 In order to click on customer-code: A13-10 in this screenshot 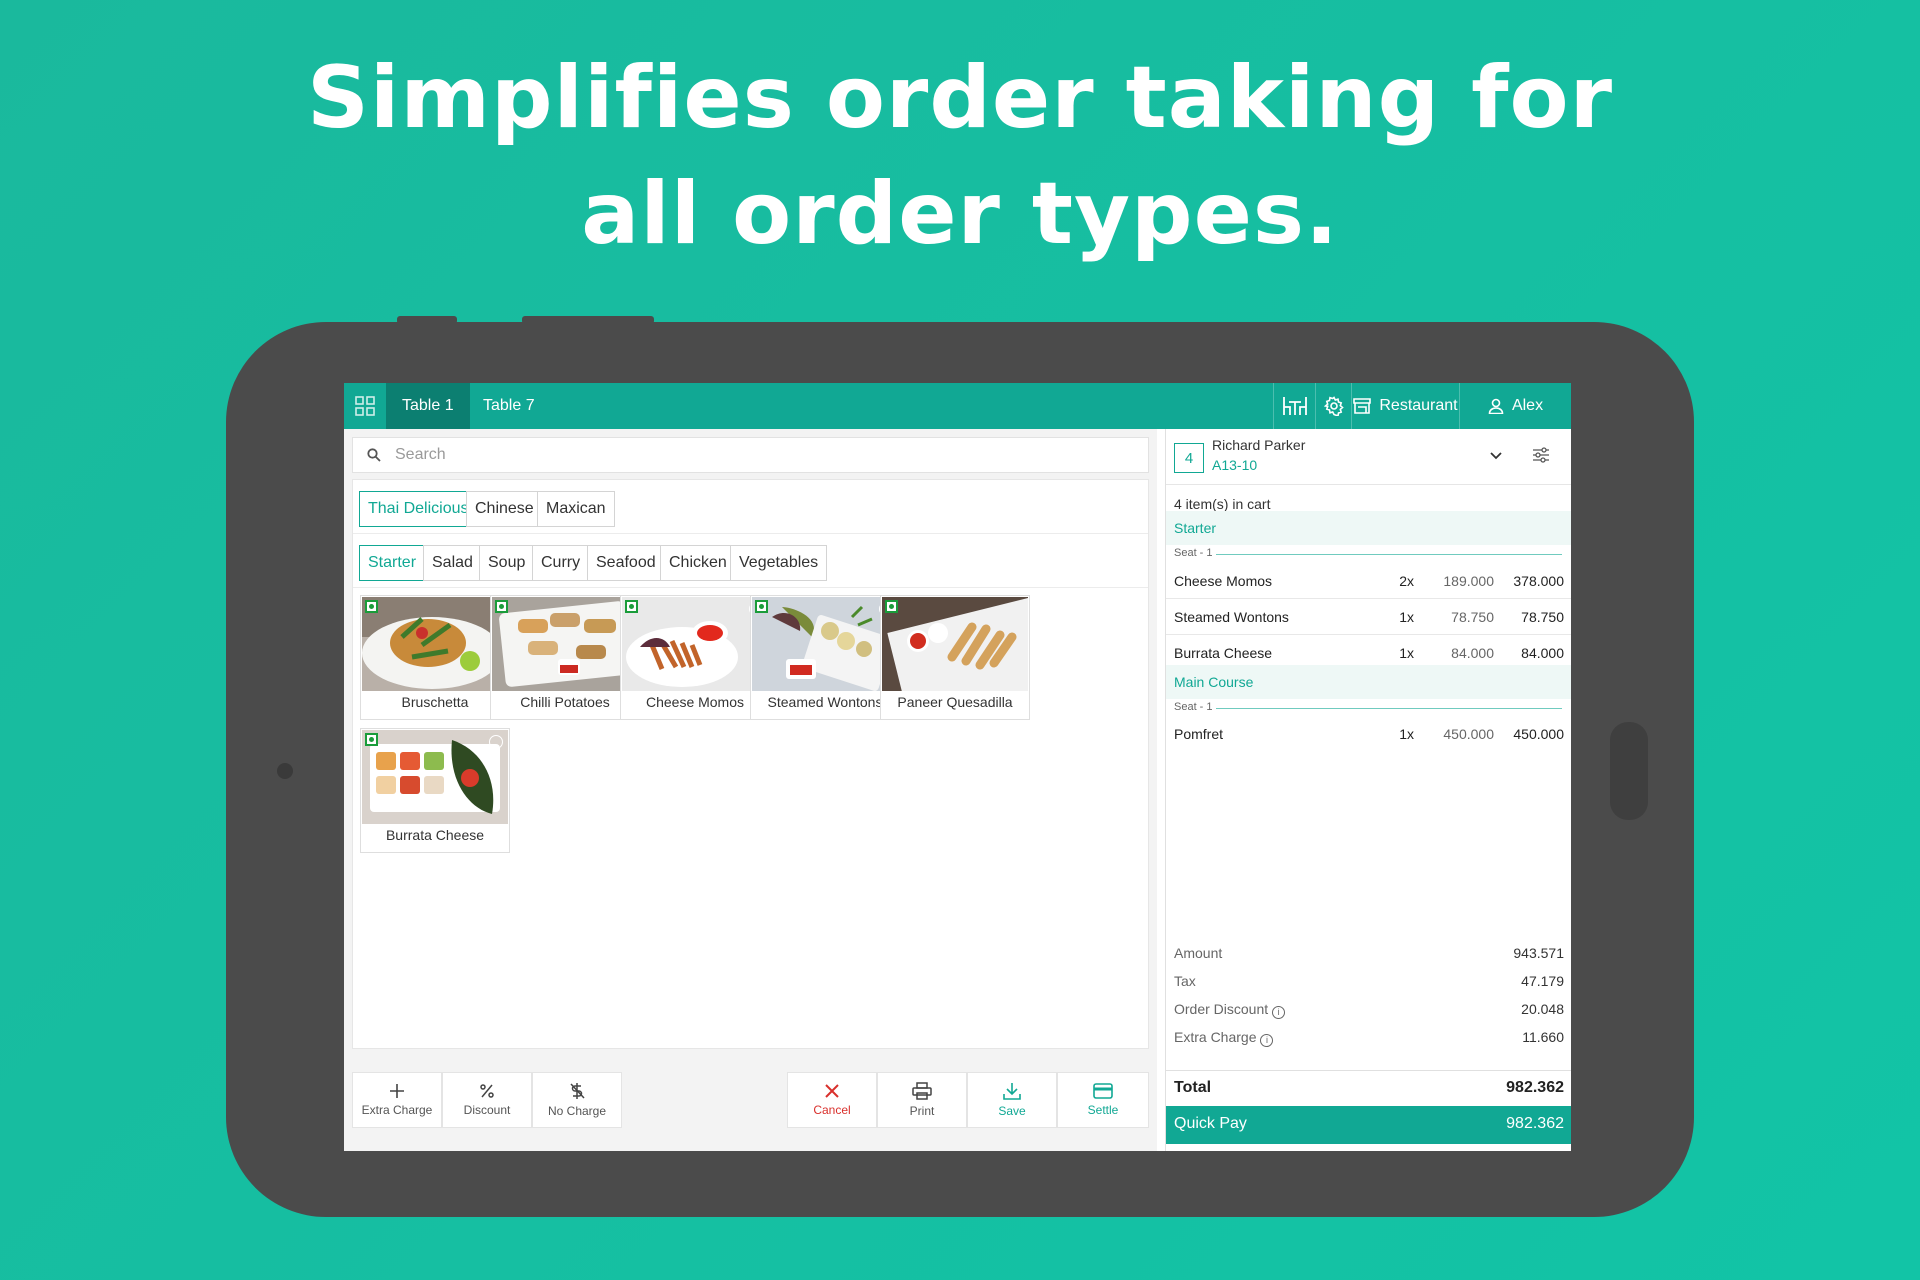, I will do `click(1235, 465)`.